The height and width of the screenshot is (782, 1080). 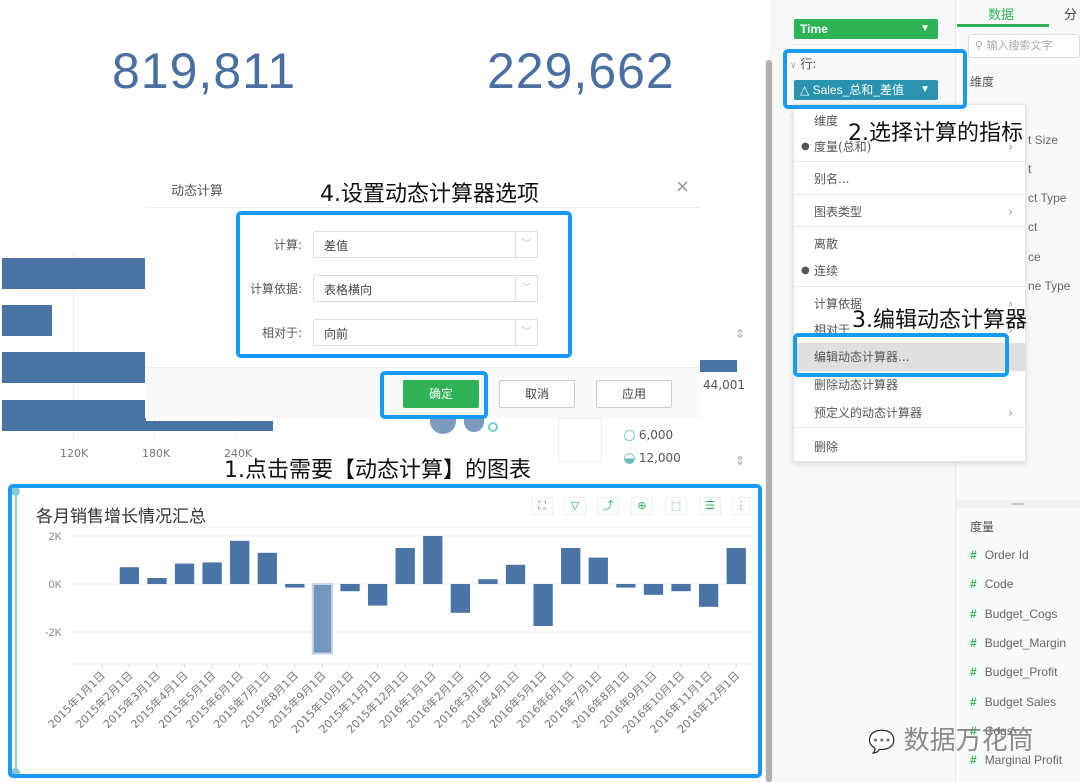 I want to click on search-input: ⚲ 输入搜索文字, so click(x=1024, y=46).